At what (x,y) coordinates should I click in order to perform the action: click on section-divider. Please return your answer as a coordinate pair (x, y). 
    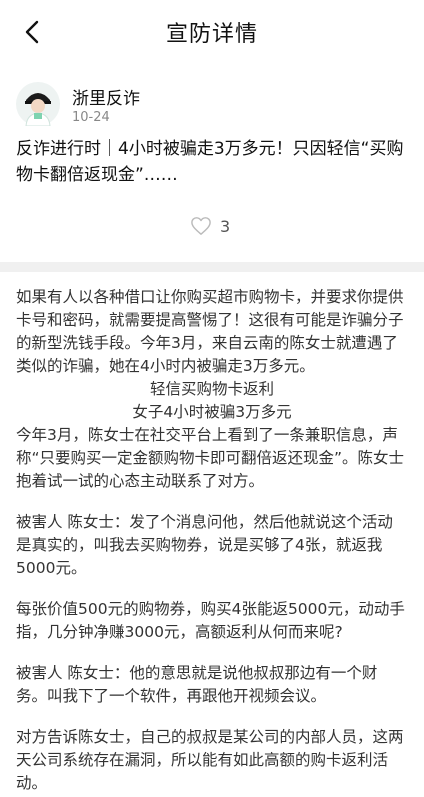
    Looking at the image, I should click on (212, 267).